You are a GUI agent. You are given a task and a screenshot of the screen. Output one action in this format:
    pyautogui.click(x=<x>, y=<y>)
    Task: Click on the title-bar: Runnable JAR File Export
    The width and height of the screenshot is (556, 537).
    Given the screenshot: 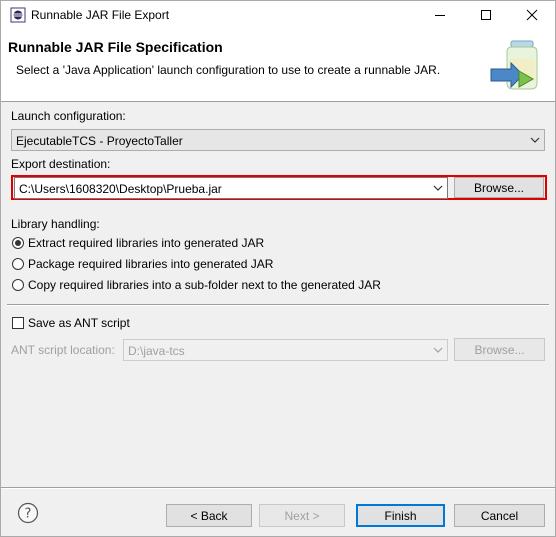 What is the action you would take?
    pyautogui.click(x=278, y=15)
    